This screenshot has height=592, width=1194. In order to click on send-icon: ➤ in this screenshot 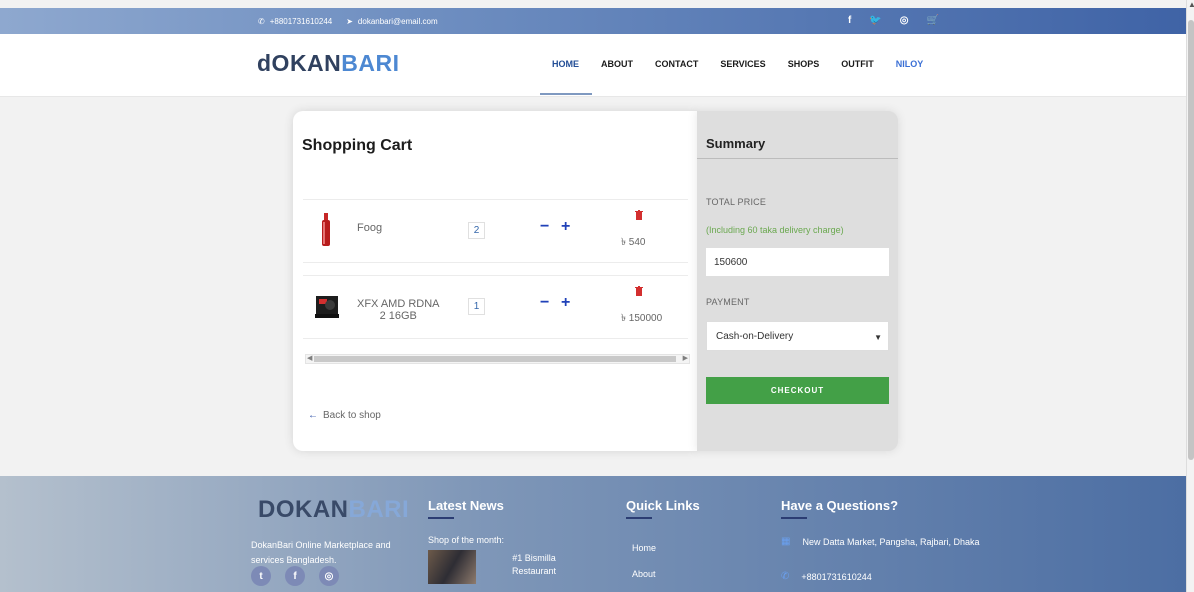, I will do `click(349, 21)`.